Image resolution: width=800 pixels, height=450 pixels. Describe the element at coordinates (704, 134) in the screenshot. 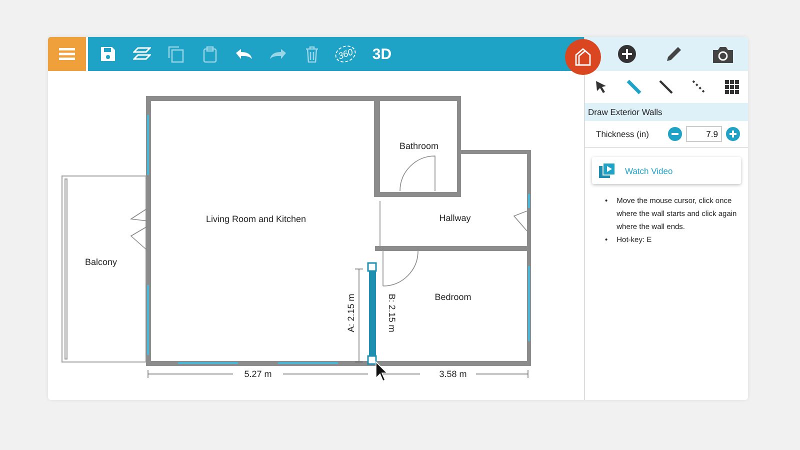

I see `thickness-field: 7.9` at that location.